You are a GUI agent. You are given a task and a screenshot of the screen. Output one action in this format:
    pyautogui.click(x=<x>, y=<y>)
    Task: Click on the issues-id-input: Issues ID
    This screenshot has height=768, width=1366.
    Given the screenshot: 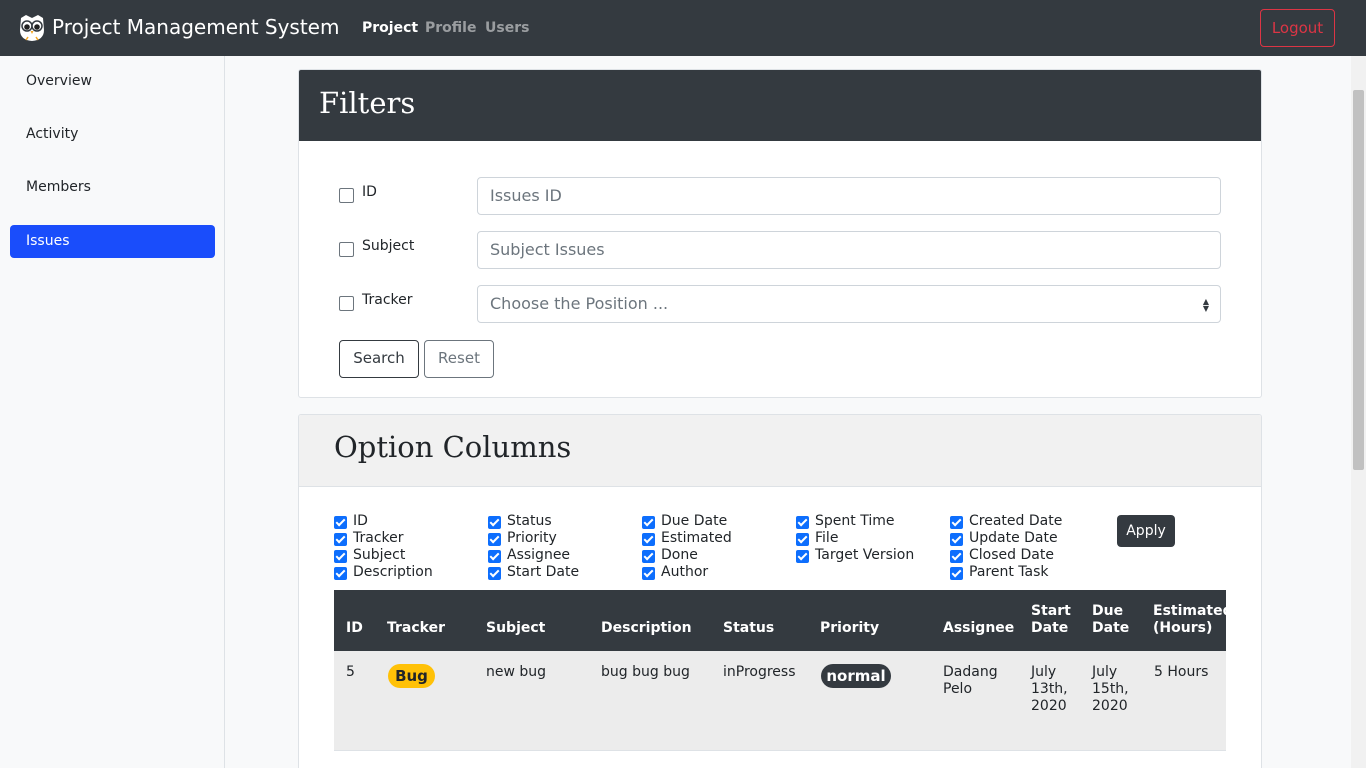 What is the action you would take?
    pyautogui.click(x=849, y=196)
    